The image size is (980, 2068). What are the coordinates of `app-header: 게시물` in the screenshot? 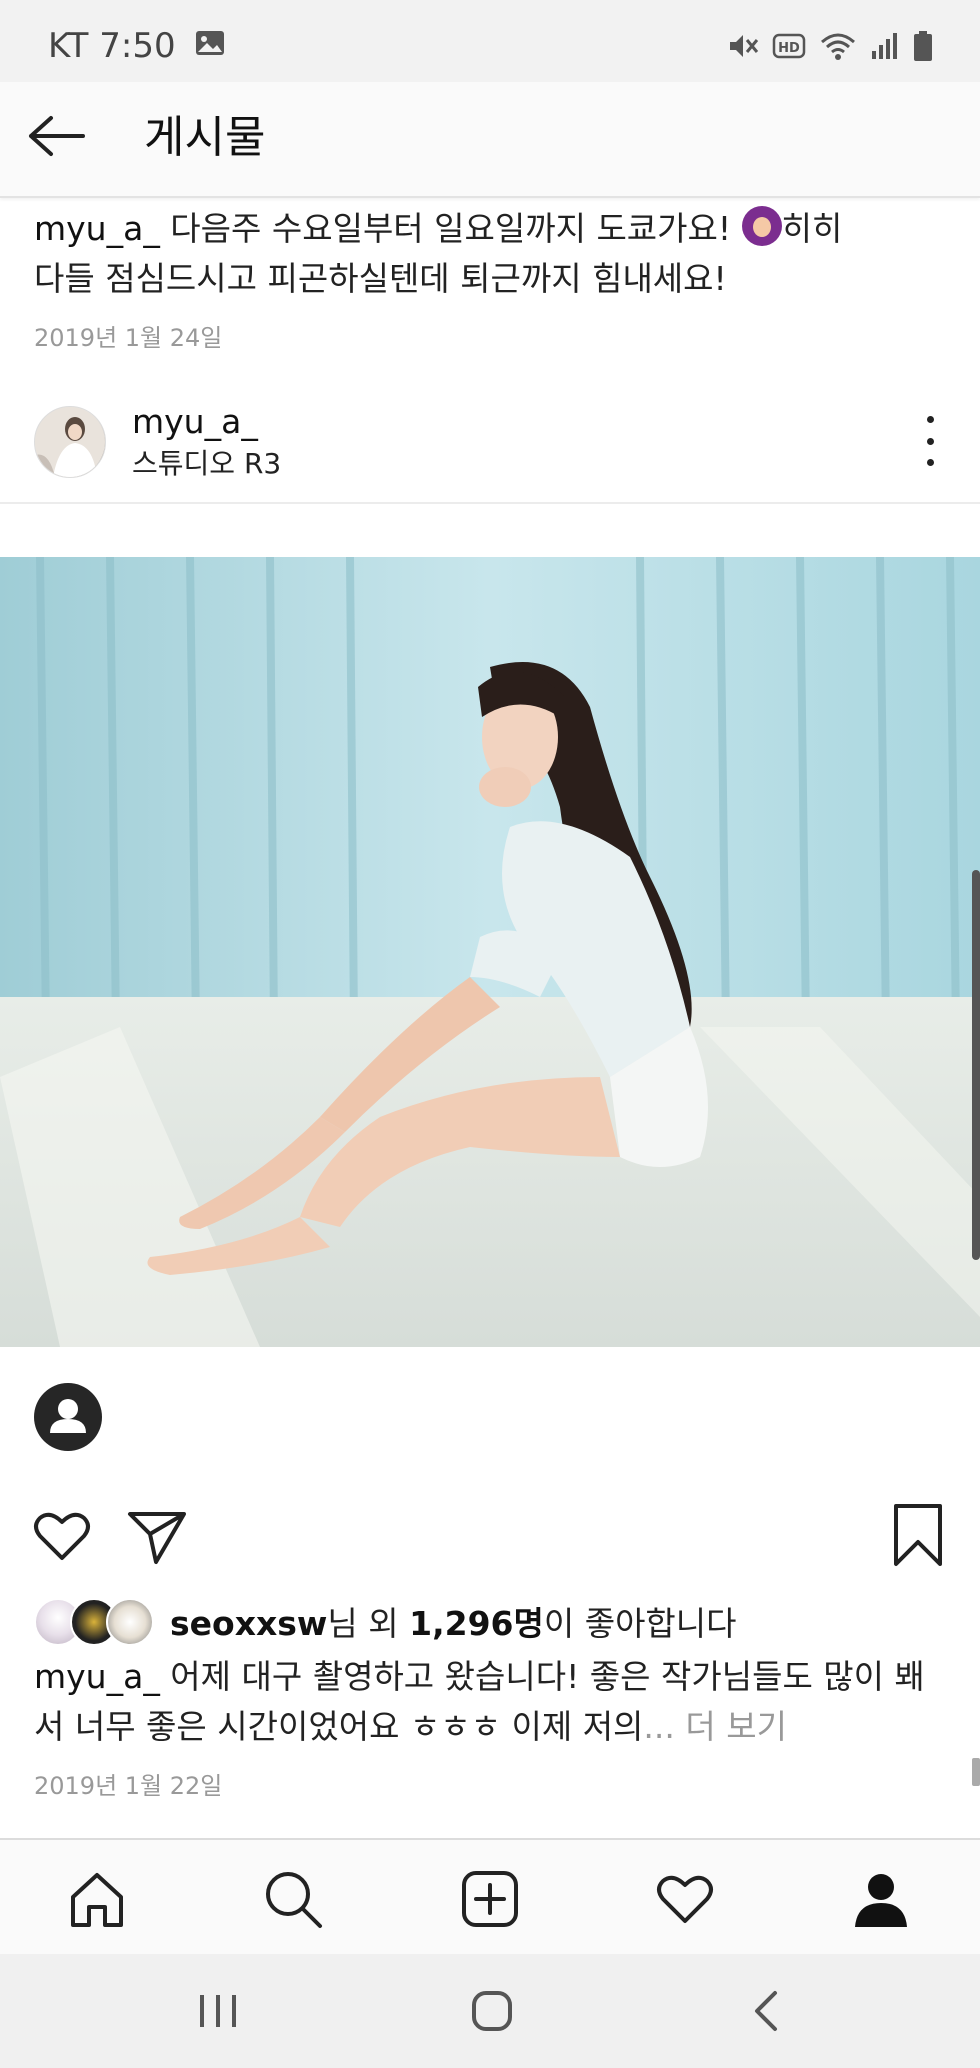 It's located at (490, 140).